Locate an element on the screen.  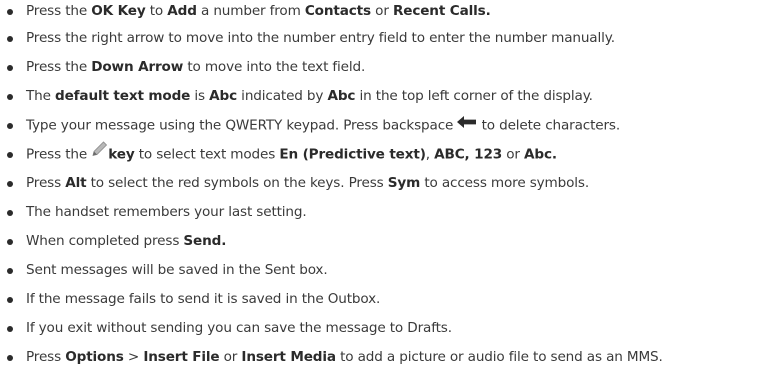
item-bold-text: Sym is located at coordinates (404, 183).